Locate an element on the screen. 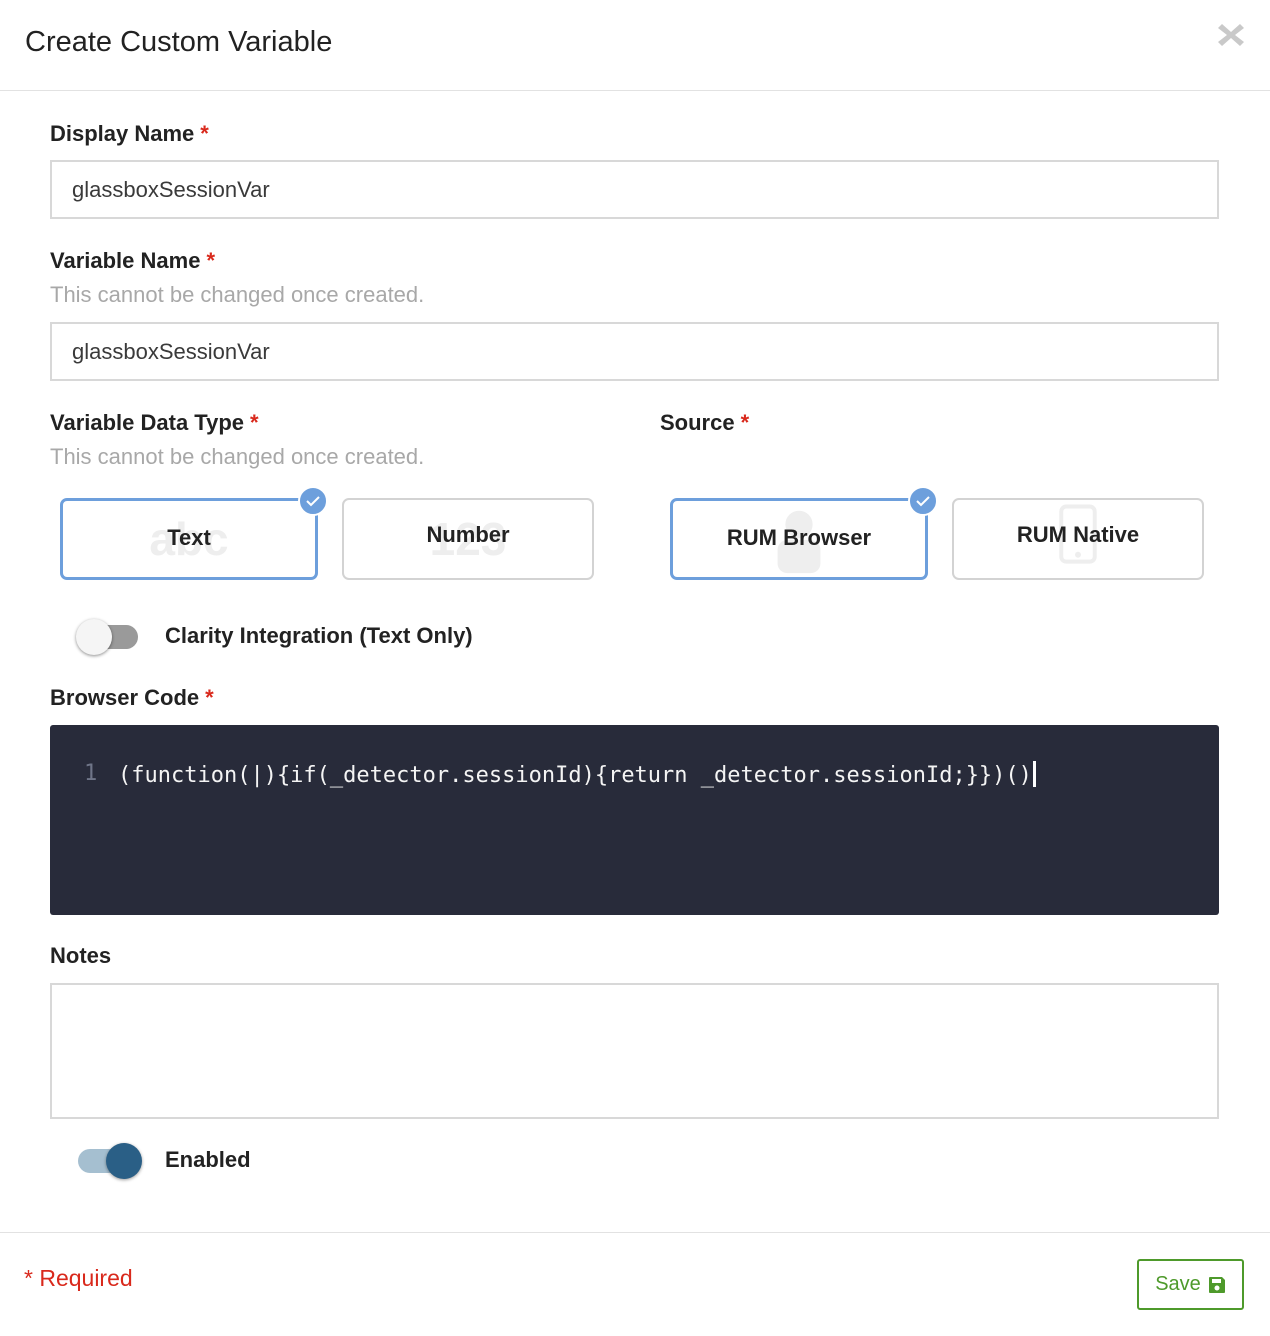  data-type-option-label: Number is located at coordinates (468, 534).